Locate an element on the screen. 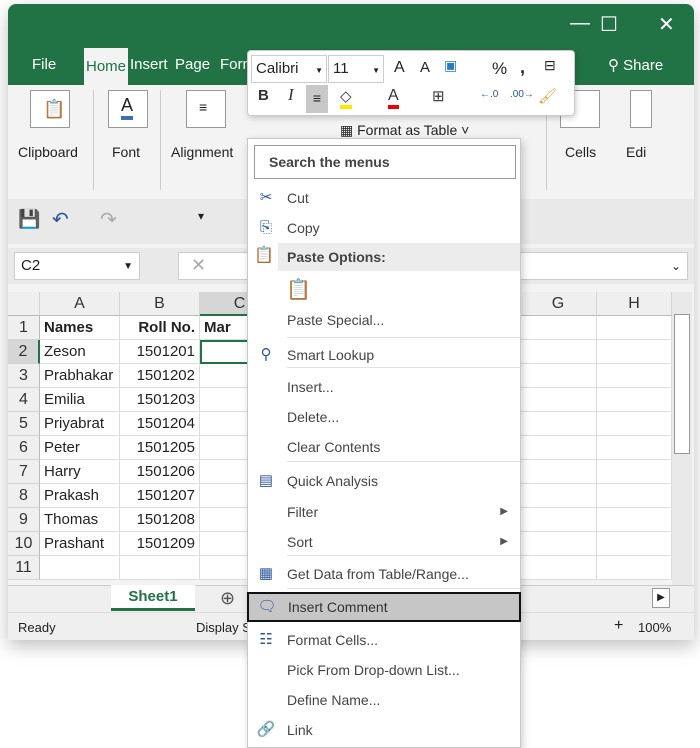 The width and height of the screenshot is (700, 748). clipboard-icon: 📋 is located at coordinates (50, 109).